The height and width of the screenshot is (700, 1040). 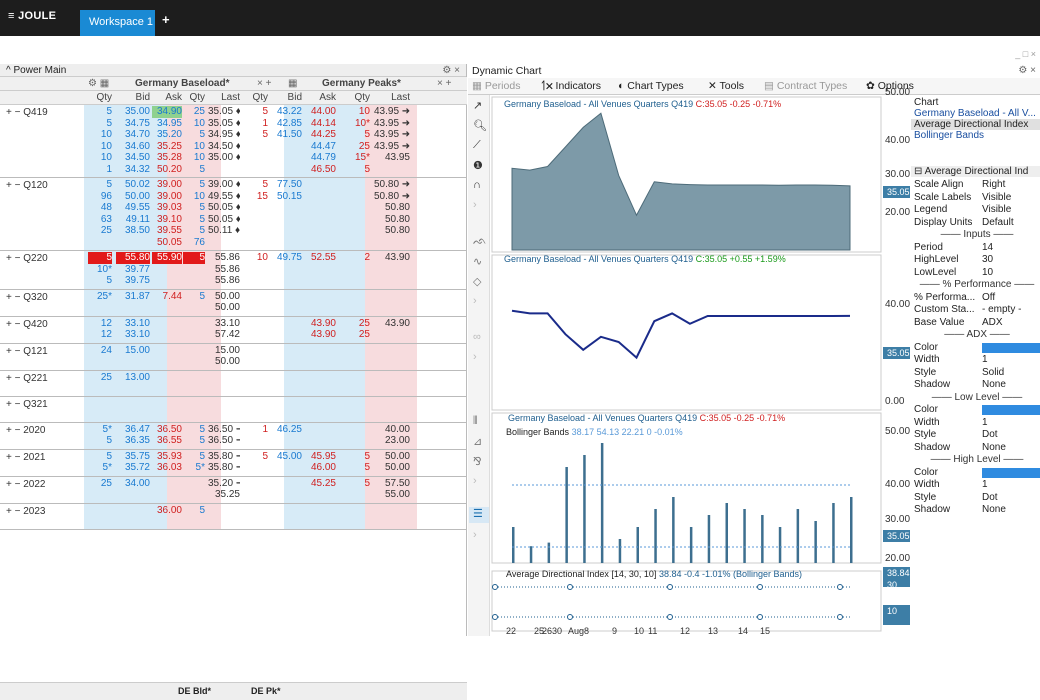 What do you see at coordinates (100, 297) in the screenshot?
I see `grid-cell: 25*` at bounding box center [100, 297].